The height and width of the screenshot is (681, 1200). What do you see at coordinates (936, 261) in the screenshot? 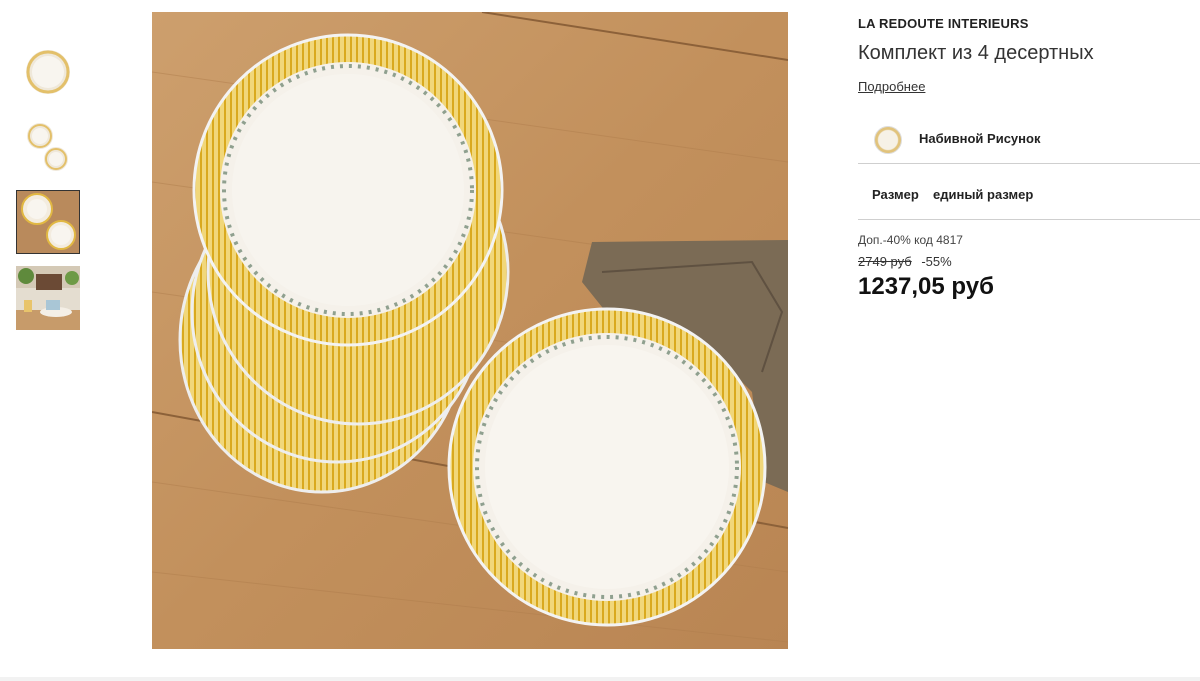
I see `discount-badge: -55%` at bounding box center [936, 261].